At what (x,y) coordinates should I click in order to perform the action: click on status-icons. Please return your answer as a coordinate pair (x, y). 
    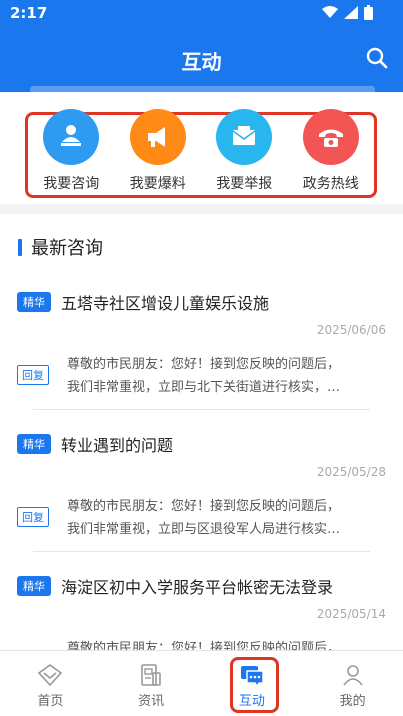
    Looking at the image, I should click on (347, 12).